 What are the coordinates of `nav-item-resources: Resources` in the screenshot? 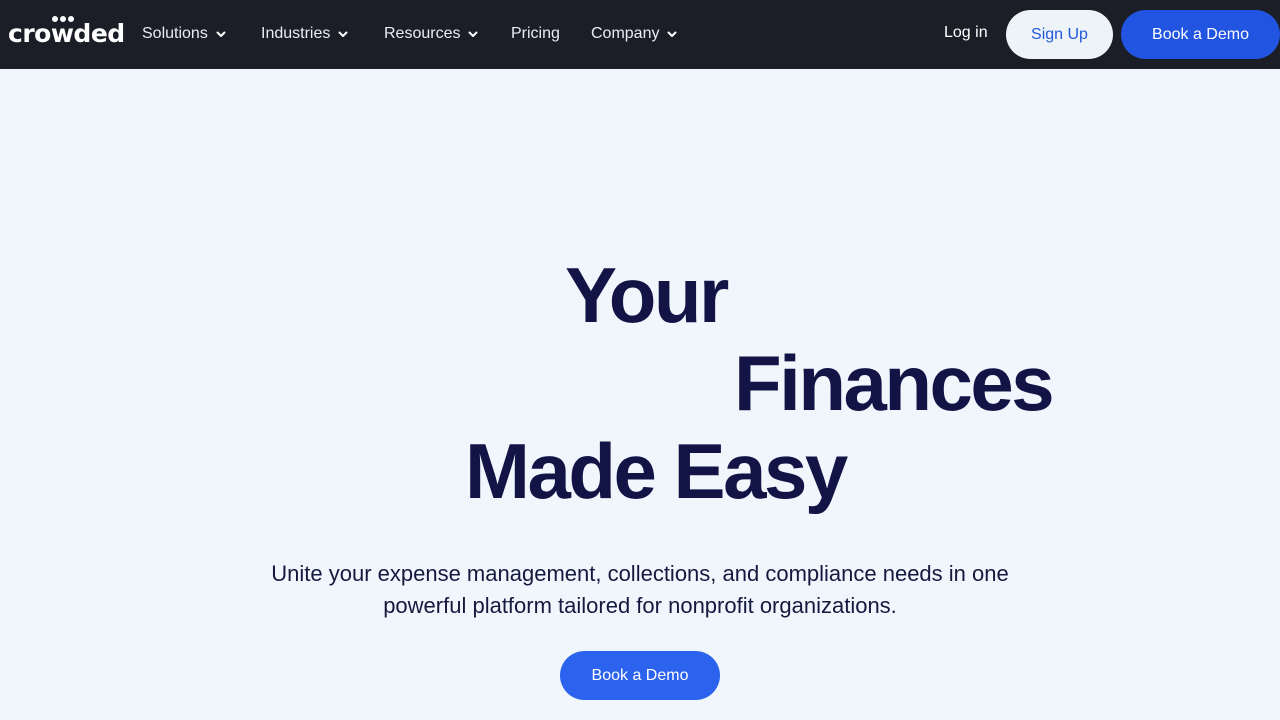 It's located at (431, 34).